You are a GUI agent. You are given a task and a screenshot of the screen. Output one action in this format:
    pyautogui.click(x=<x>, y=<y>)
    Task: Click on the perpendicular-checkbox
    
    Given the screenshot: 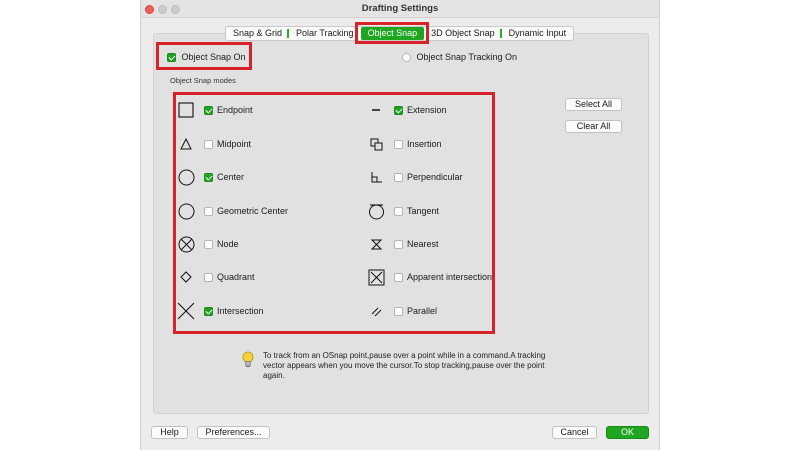 What is the action you would take?
    pyautogui.click(x=398, y=177)
    